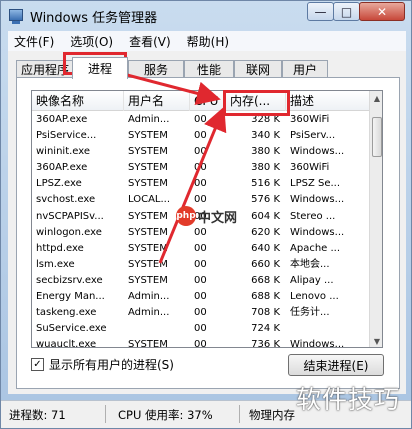 The width and height of the screenshot is (412, 429). Describe the element at coordinates (62, 168) in the screenshot. I see `cell-image-name: 360AP.exe` at that location.